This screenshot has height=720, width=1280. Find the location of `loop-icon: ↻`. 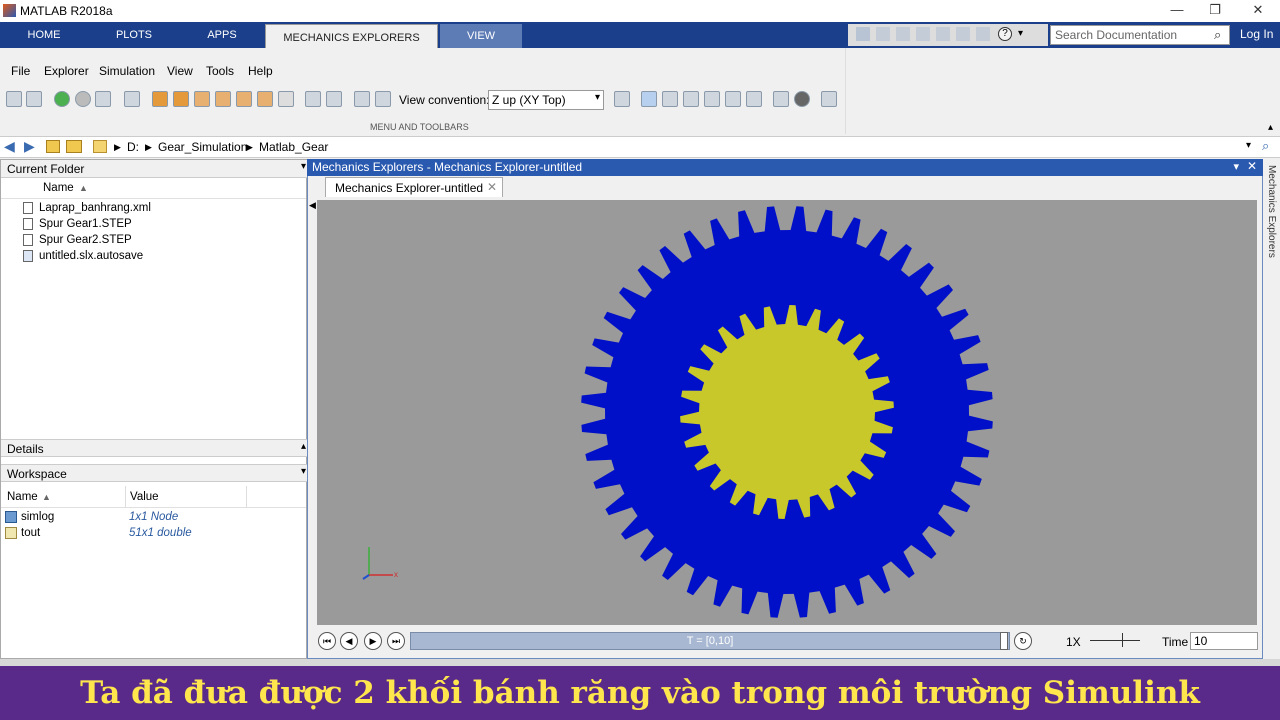

loop-icon: ↻ is located at coordinates (1023, 641).